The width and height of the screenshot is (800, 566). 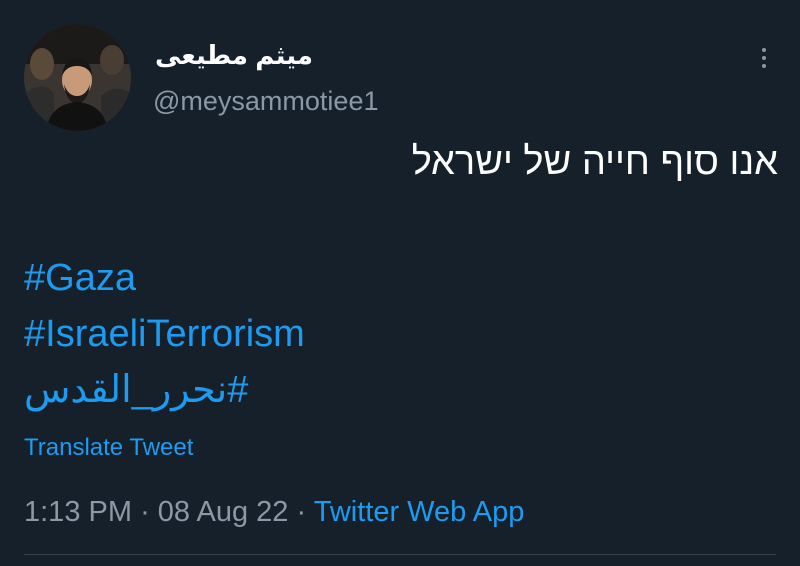 What do you see at coordinates (594, 162) in the screenshot?
I see `tweet-text: אנו סוף חייה של ישראל` at bounding box center [594, 162].